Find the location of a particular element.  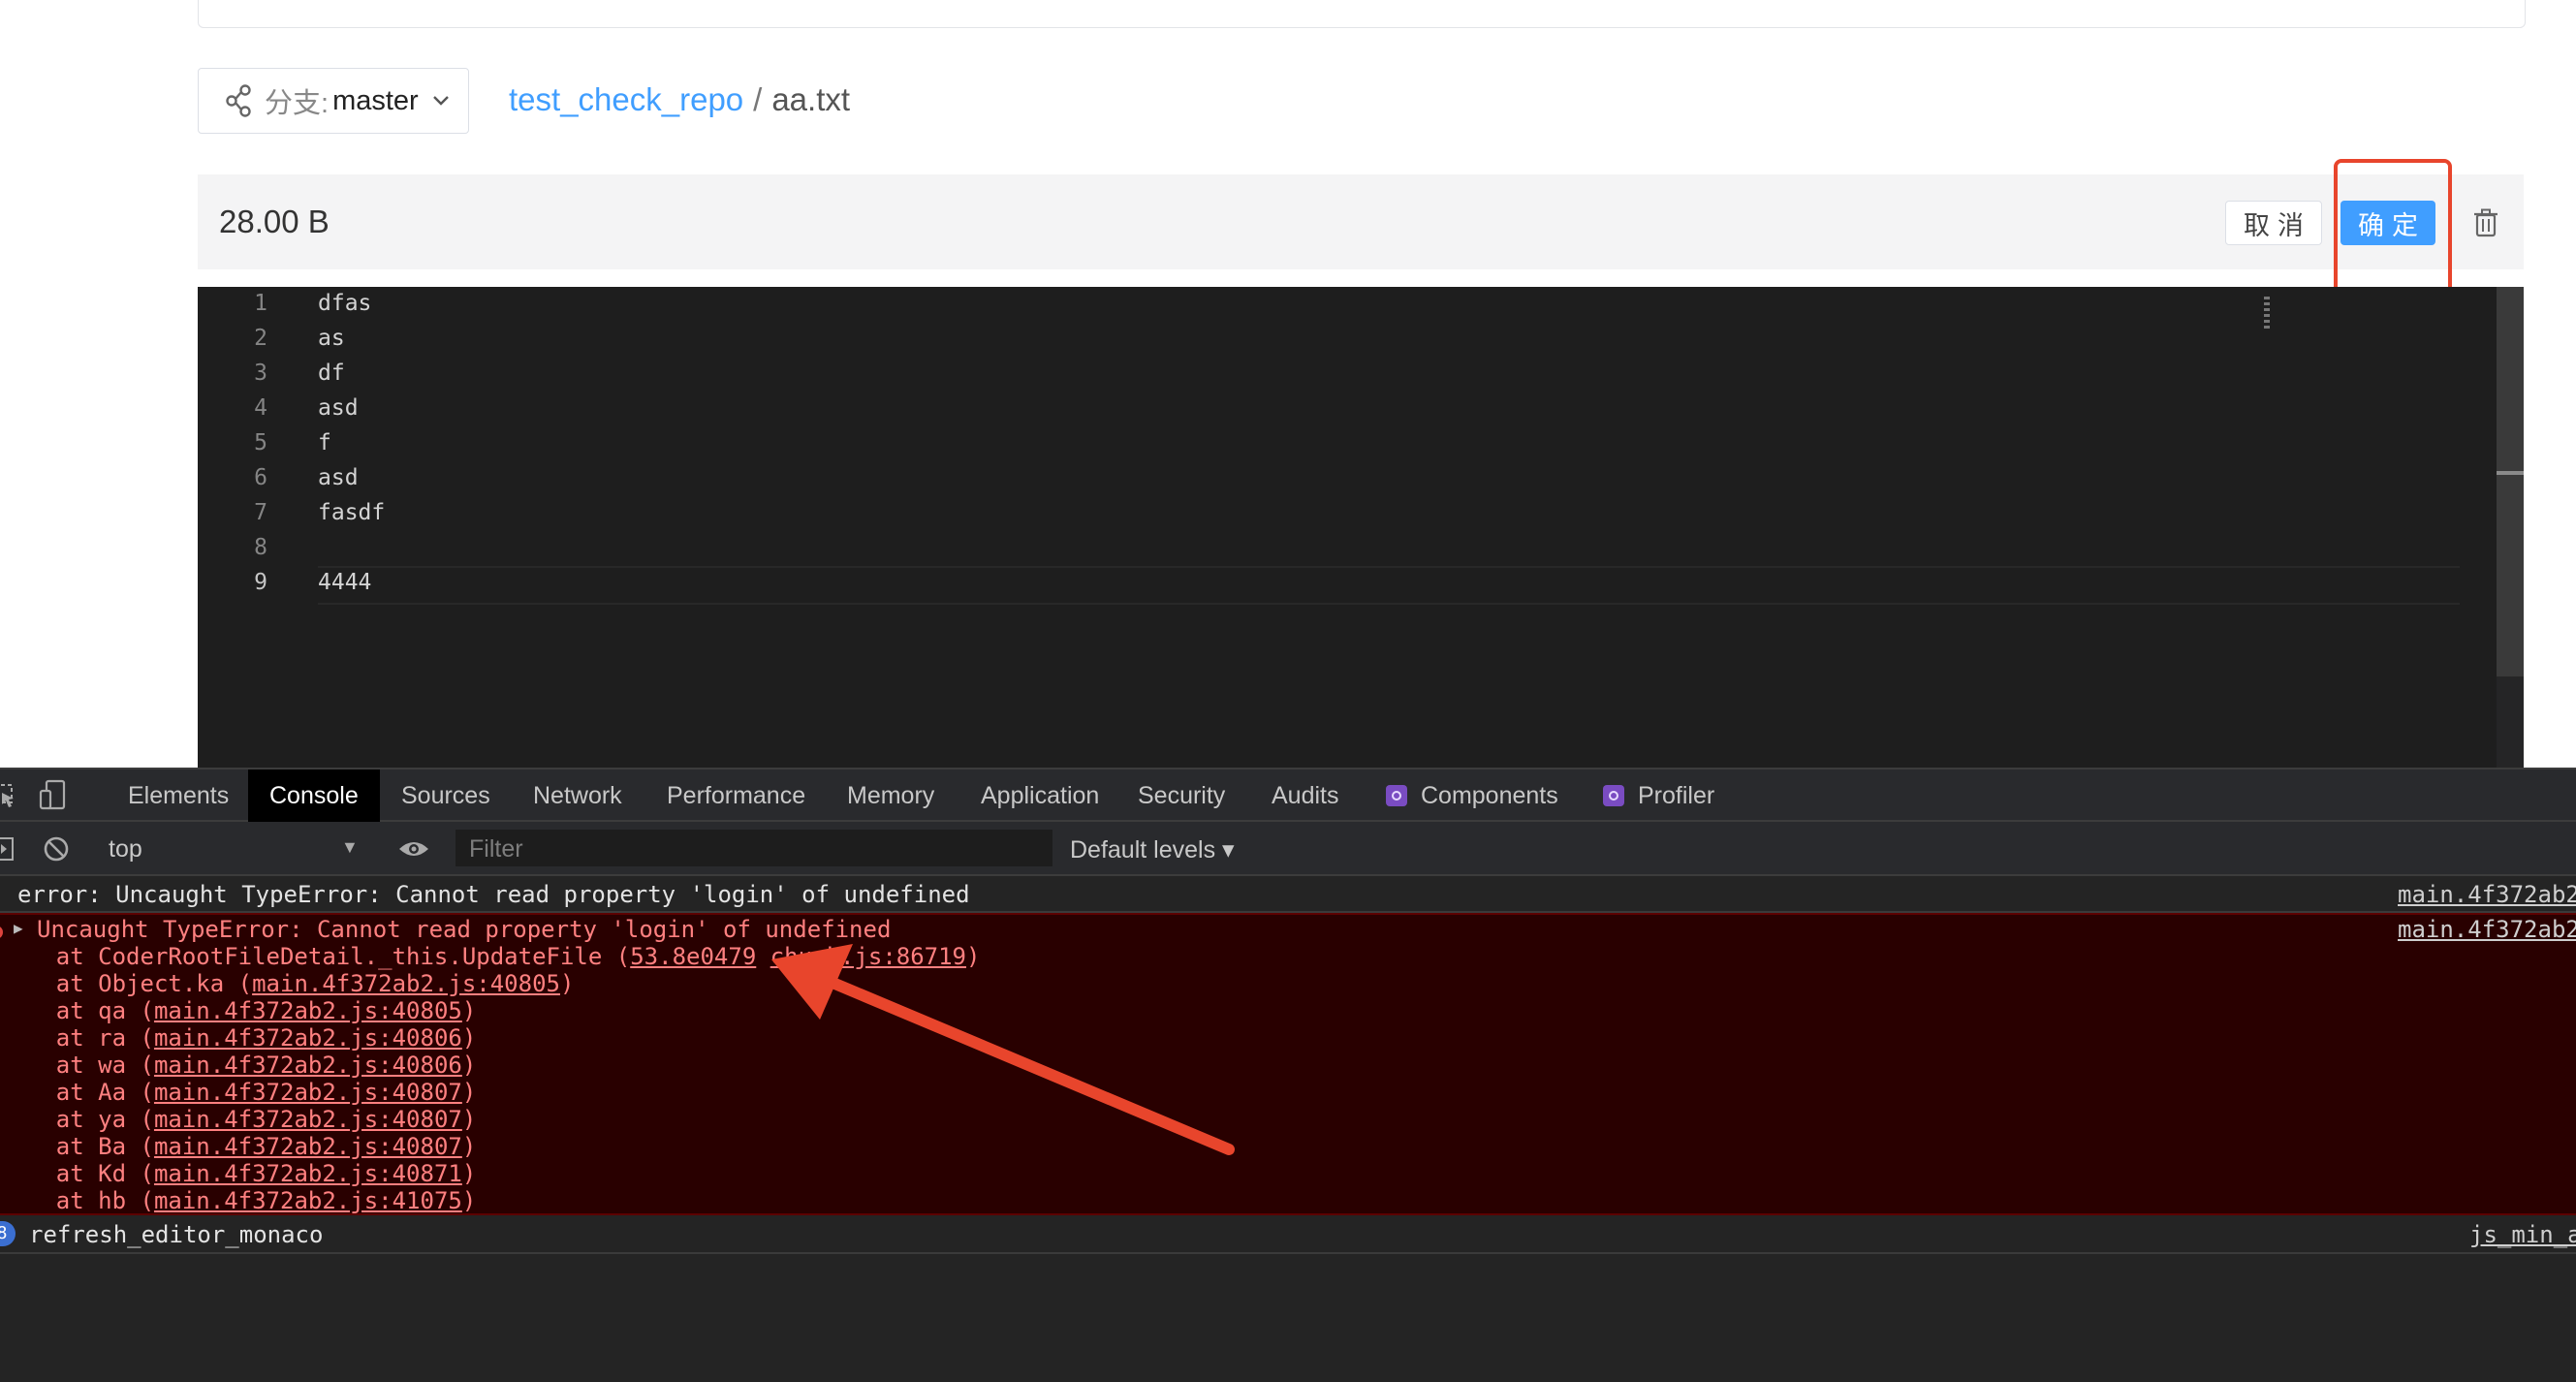

code-line: fasdf is located at coordinates (352, 512).